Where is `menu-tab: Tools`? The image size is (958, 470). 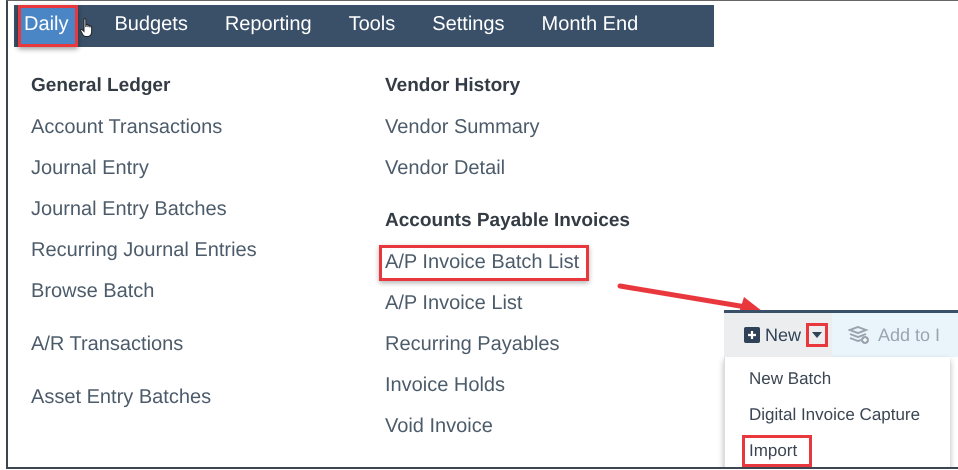 menu-tab: Tools is located at coordinates (372, 26).